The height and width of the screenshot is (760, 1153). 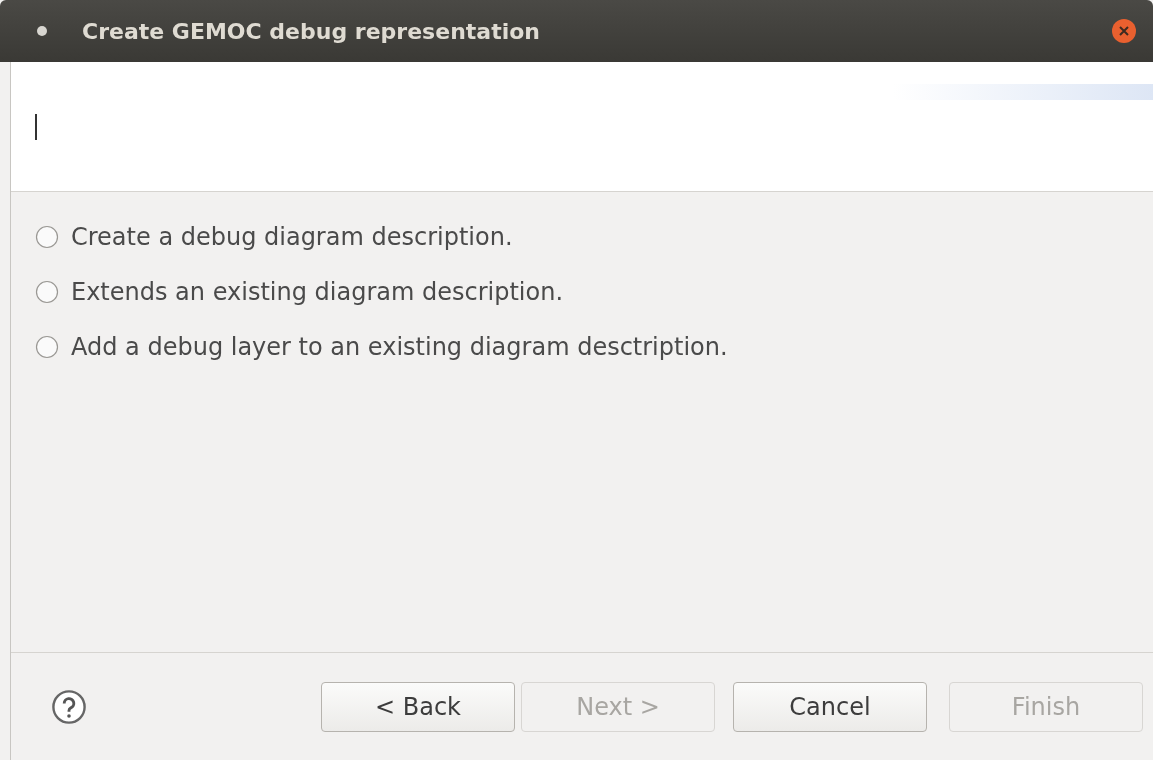 What do you see at coordinates (42, 31) in the screenshot?
I see `window-menu-icon` at bounding box center [42, 31].